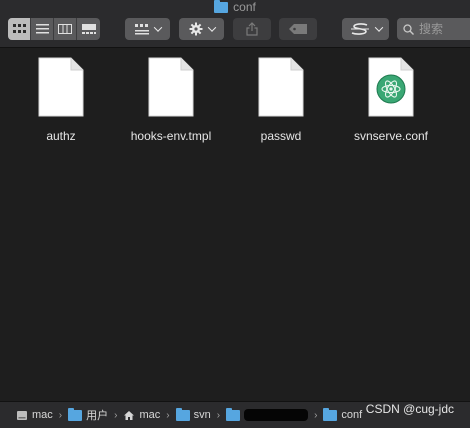 The height and width of the screenshot is (428, 470). I want to click on path-item-redacted, so click(267, 414).